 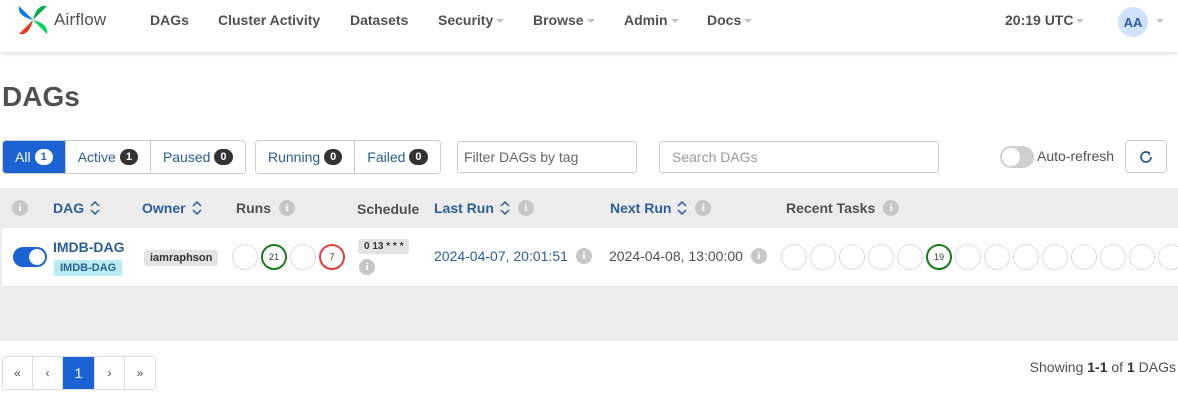 What do you see at coordinates (379, 20) in the screenshot?
I see `nav-datasets: Datasets` at bounding box center [379, 20].